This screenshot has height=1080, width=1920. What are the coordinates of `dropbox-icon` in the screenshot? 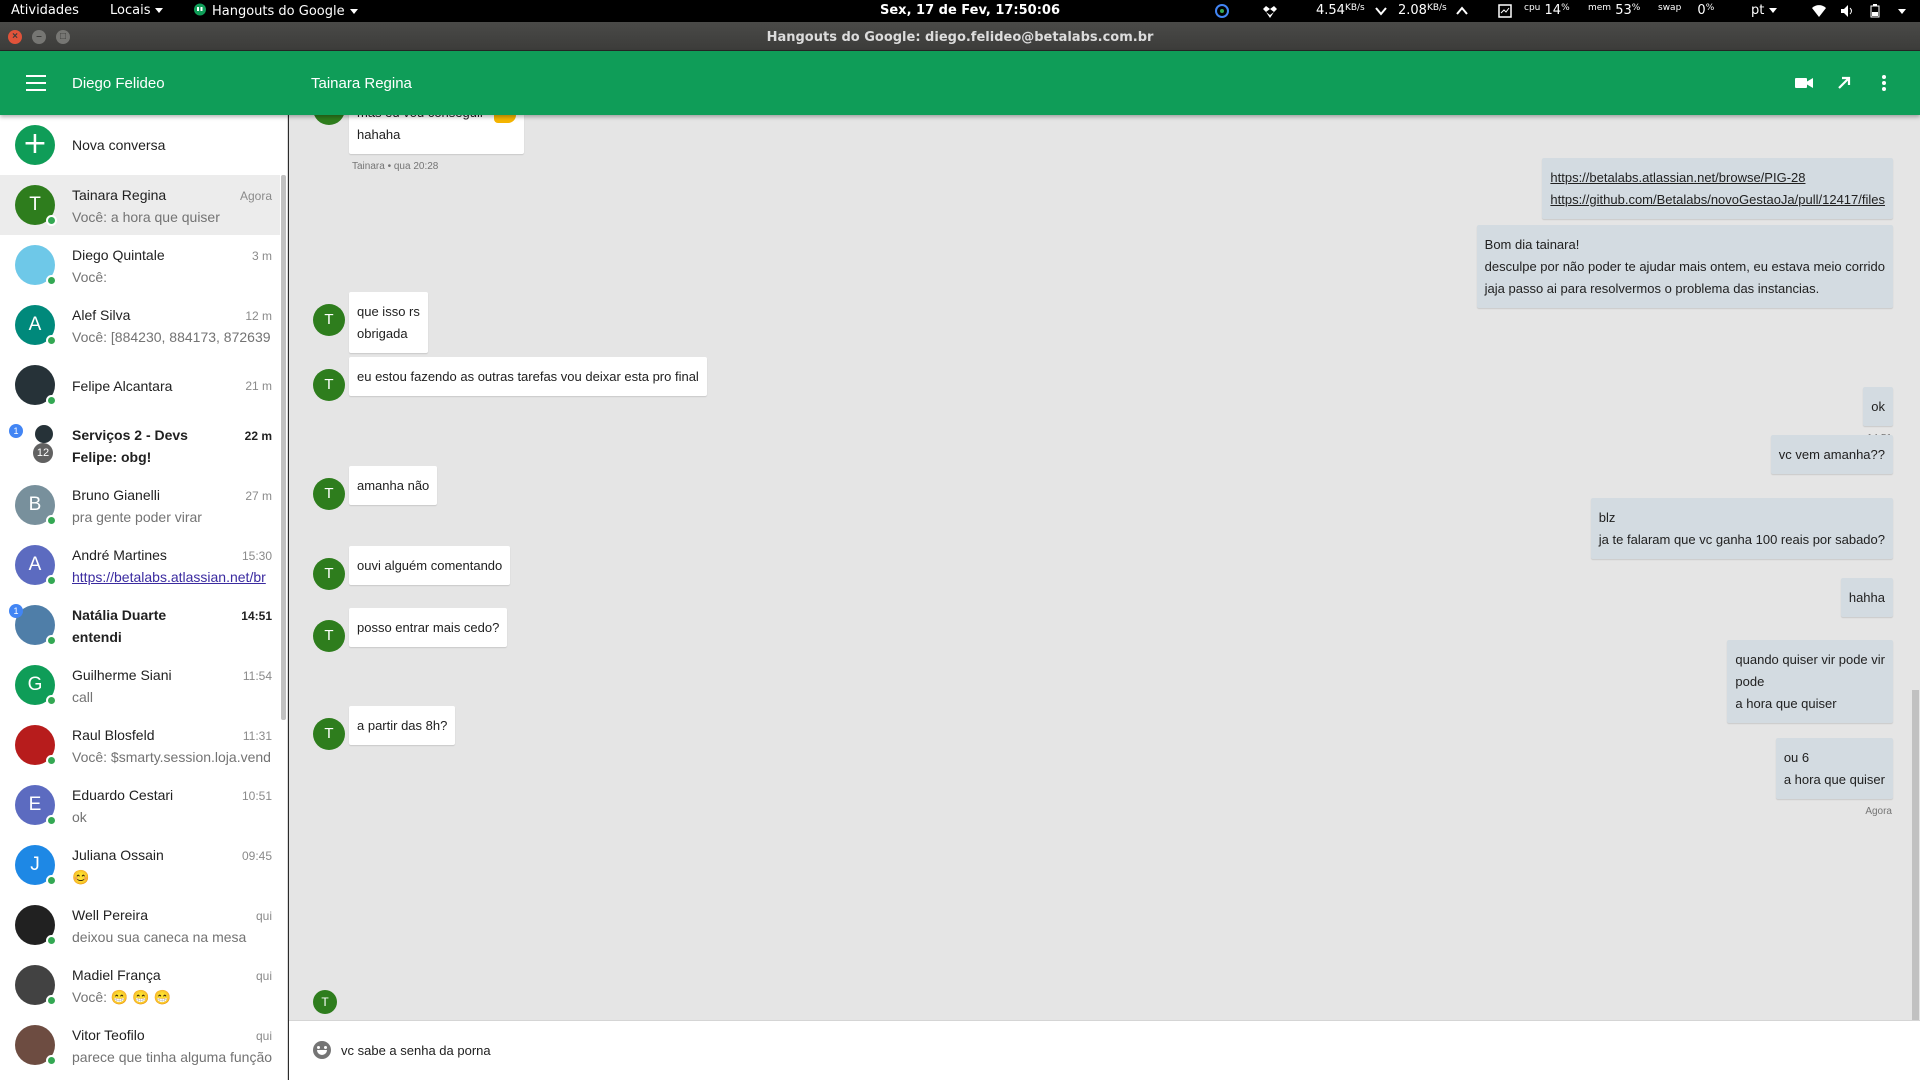 It's located at (1270, 11).